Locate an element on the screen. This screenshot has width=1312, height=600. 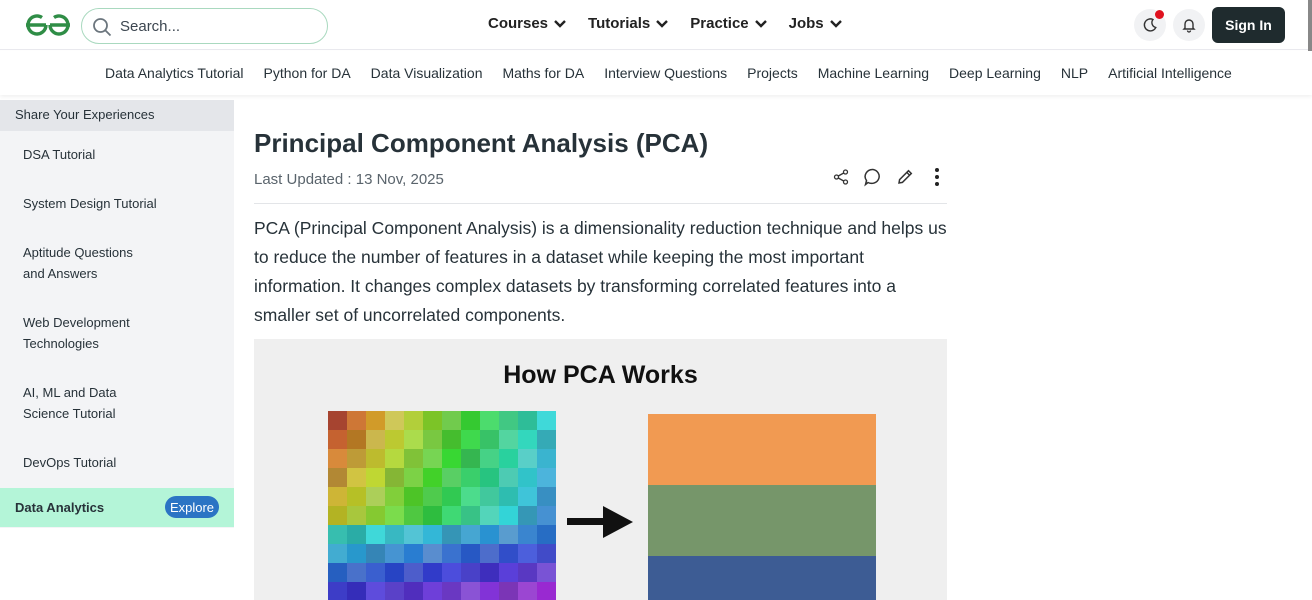
main-nav: Courses Tutorials Practice Jobs is located at coordinates (676, 23).